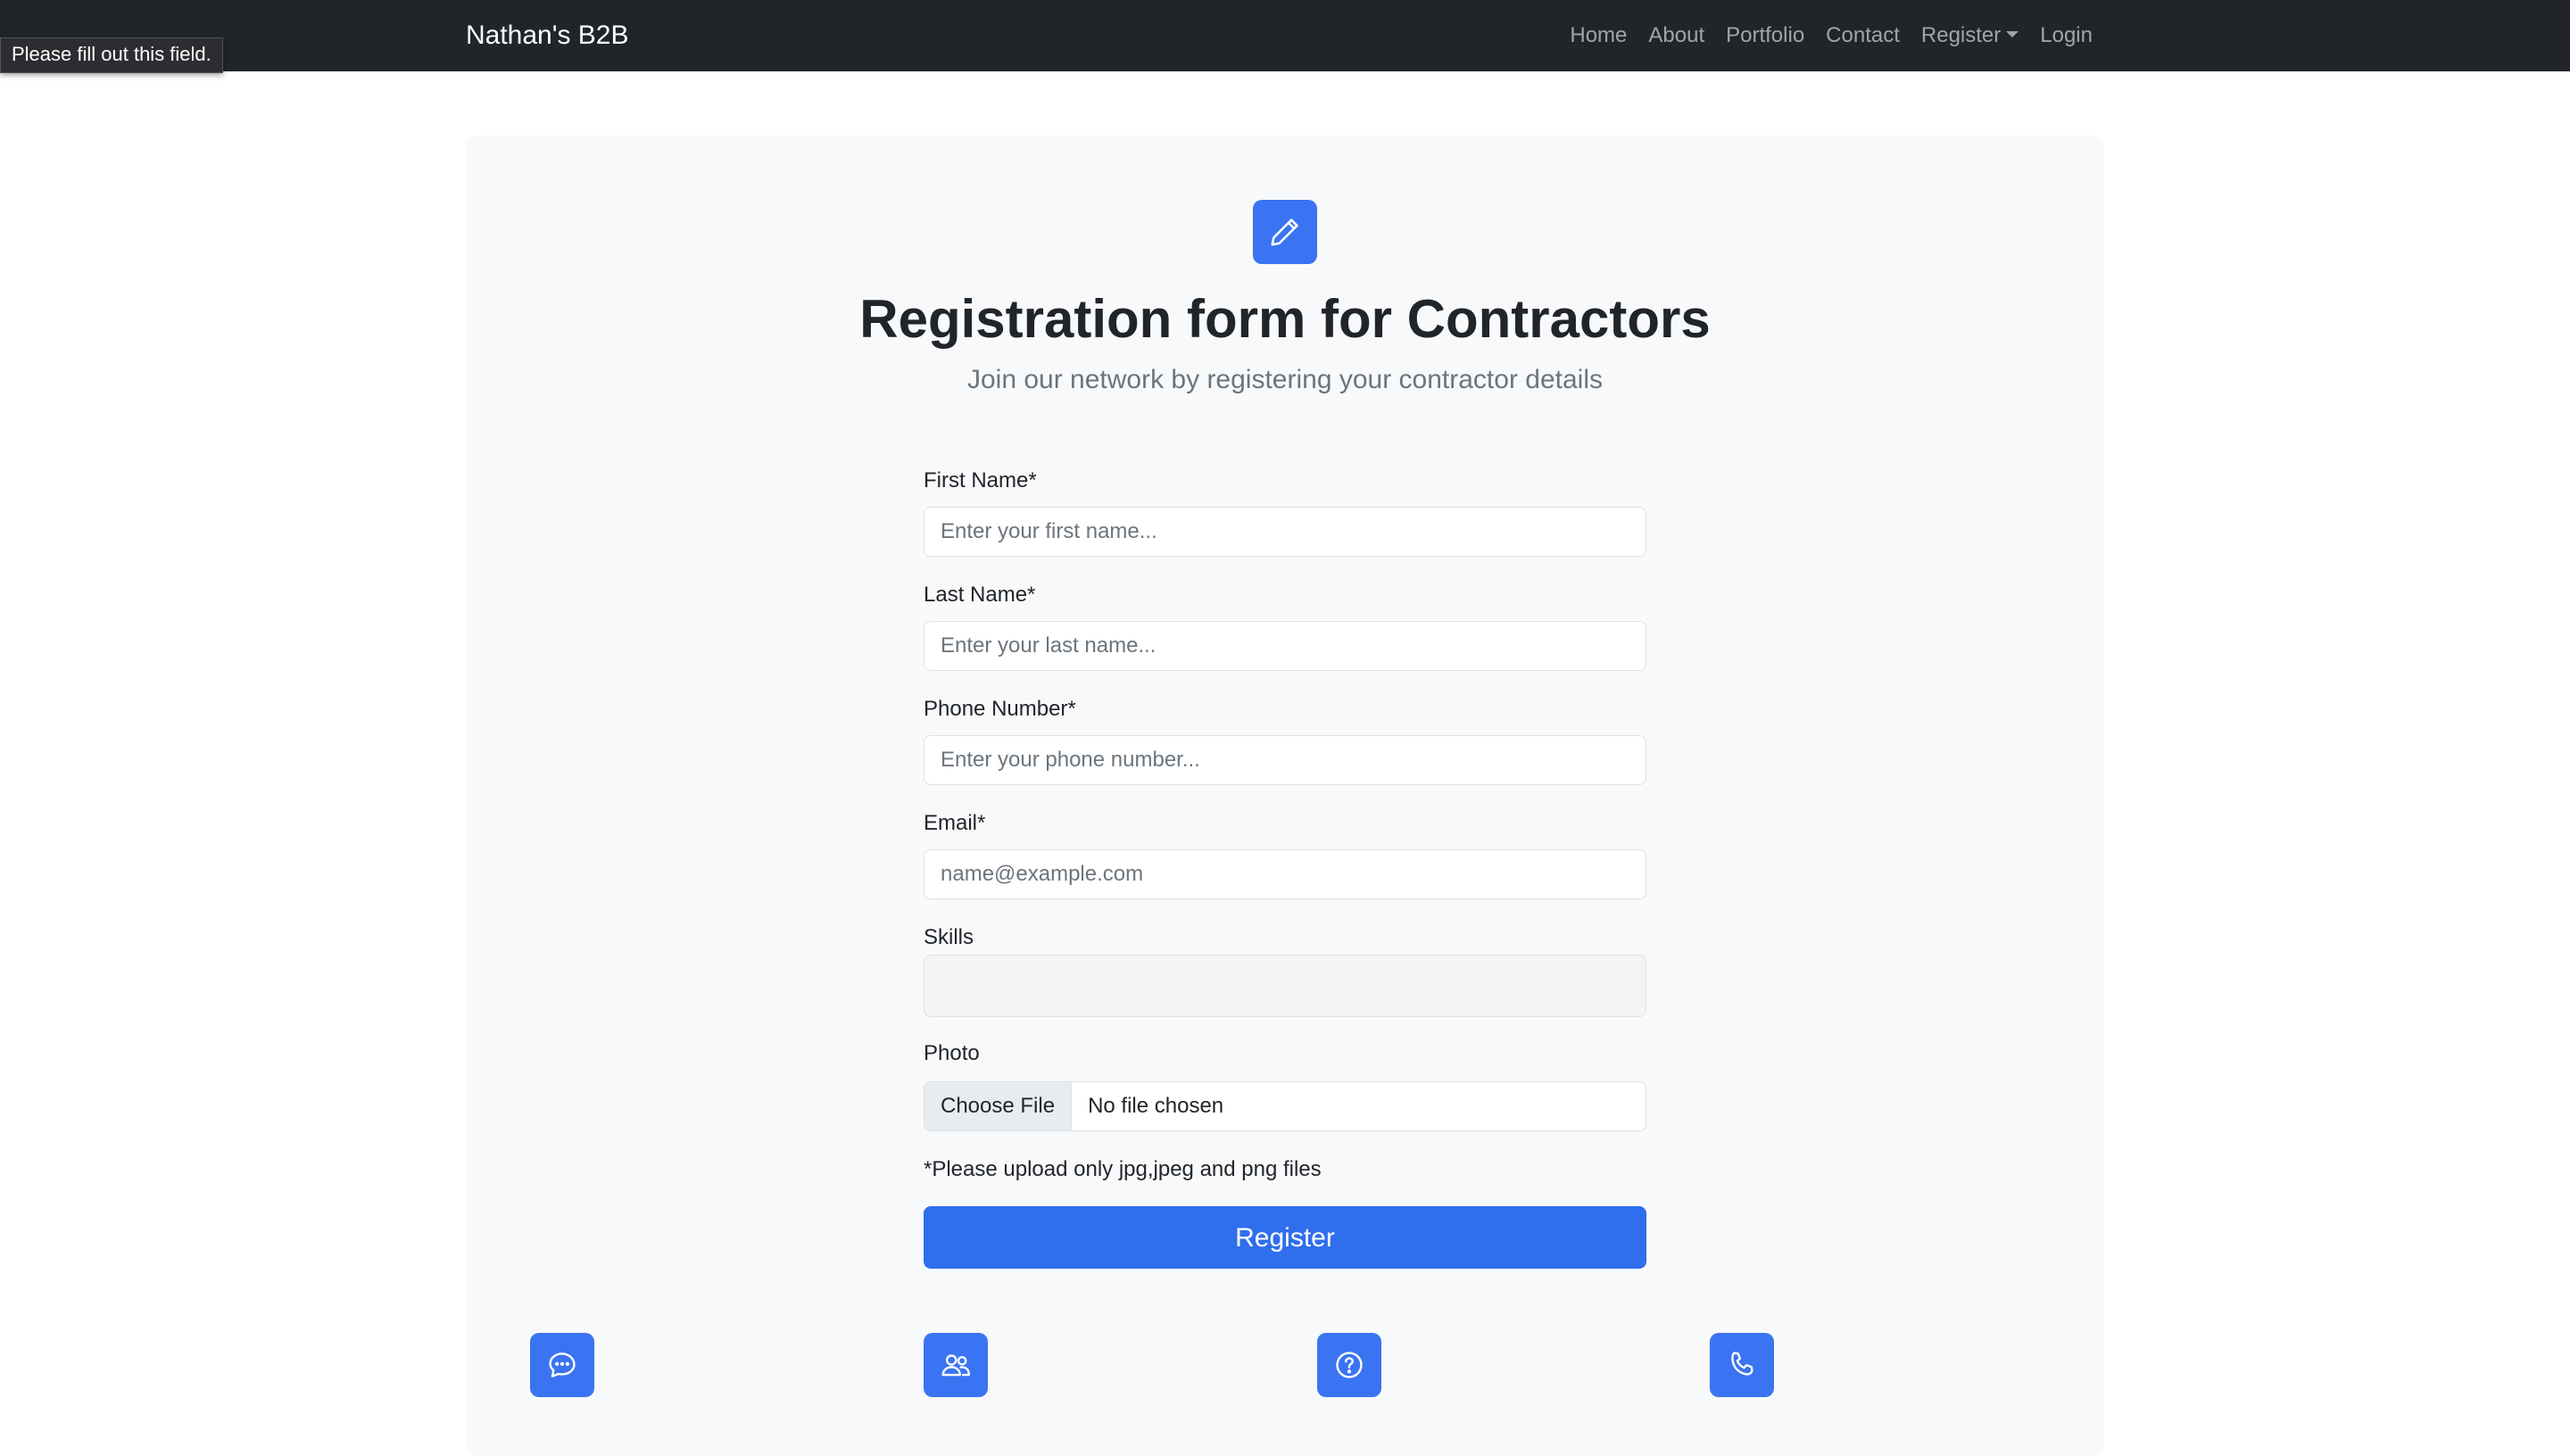 The height and width of the screenshot is (1456, 2570). What do you see at coordinates (2013, 34) in the screenshot?
I see `chevron-down-icon` at bounding box center [2013, 34].